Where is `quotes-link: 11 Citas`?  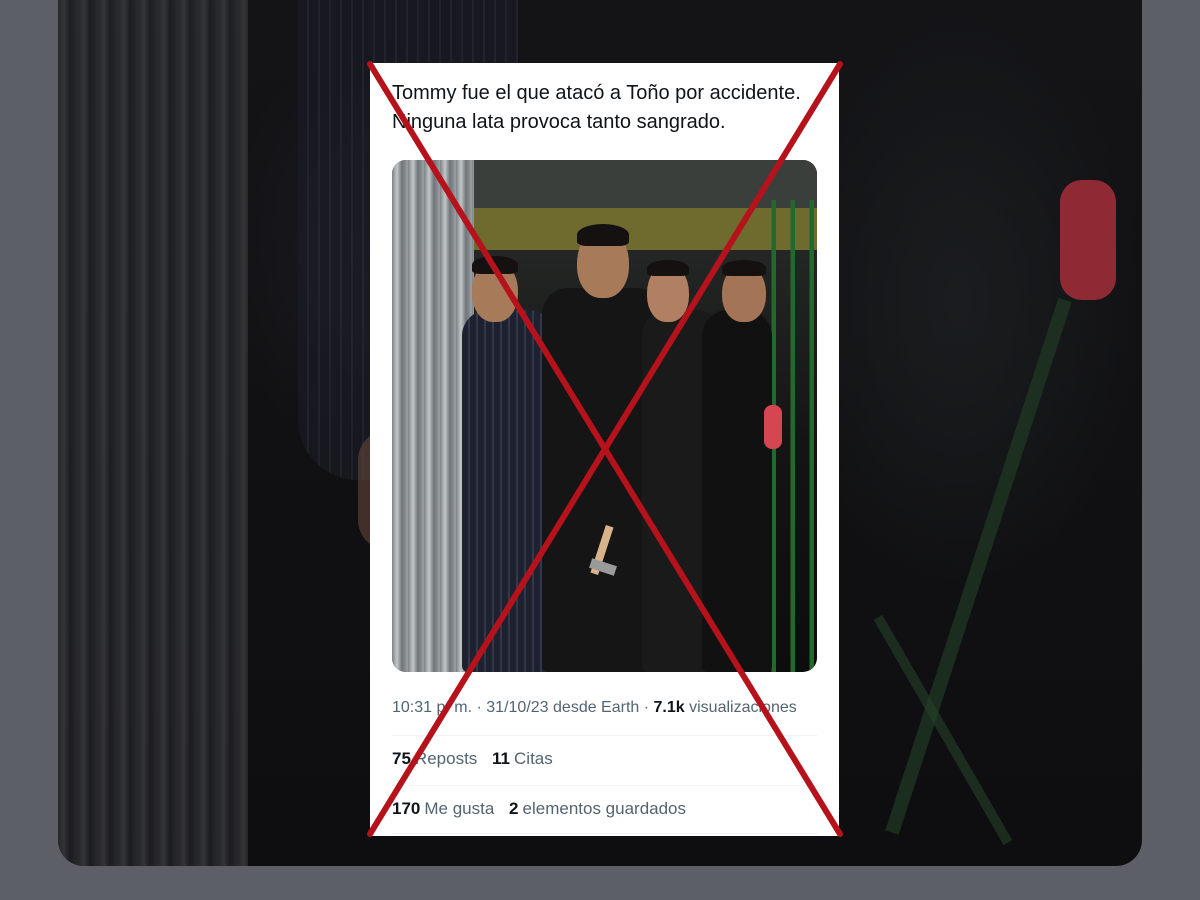
quotes-link: 11 Citas is located at coordinates (522, 758).